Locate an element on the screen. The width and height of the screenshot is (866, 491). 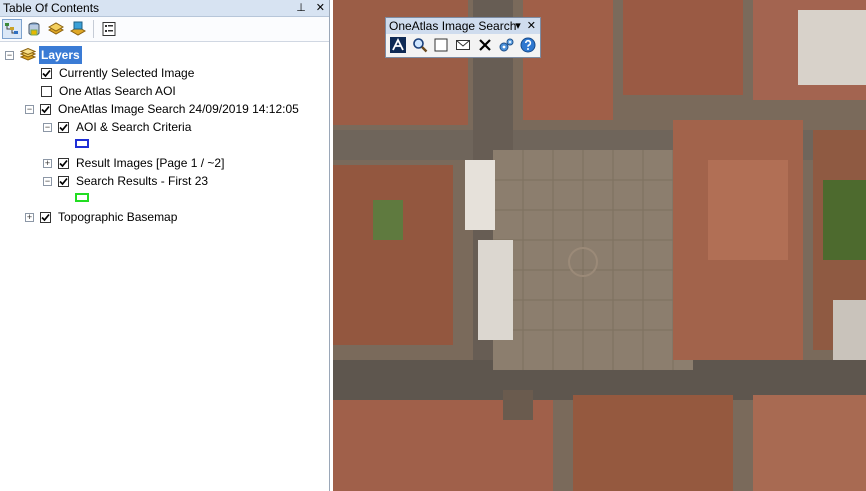
envelope-button is located at coordinates (463, 45).